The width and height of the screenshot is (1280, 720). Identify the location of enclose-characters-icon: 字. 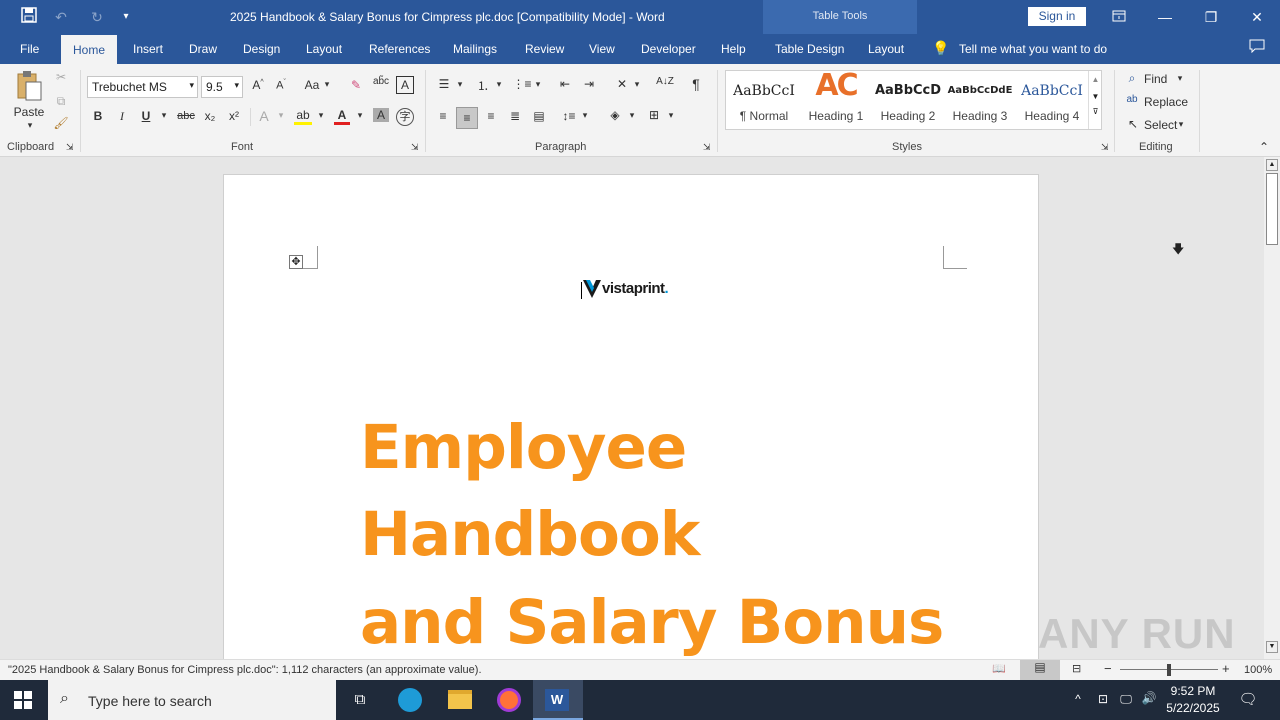
(405, 117).